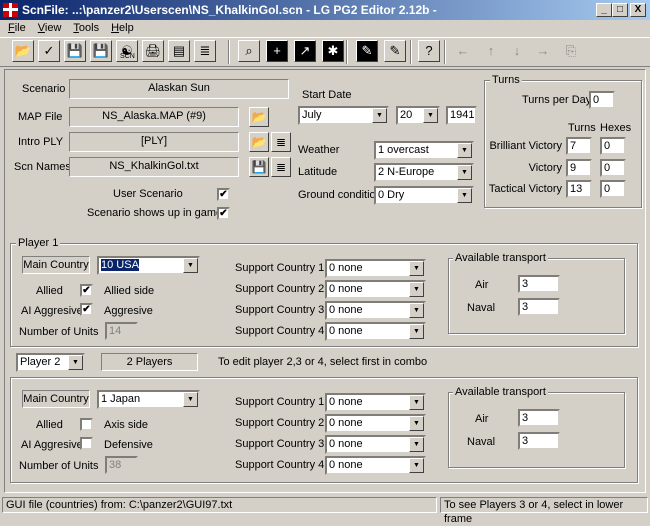  Describe the element at coordinates (571, 51) in the screenshot. I see `toolbar-button-copy: ⎘` at that location.